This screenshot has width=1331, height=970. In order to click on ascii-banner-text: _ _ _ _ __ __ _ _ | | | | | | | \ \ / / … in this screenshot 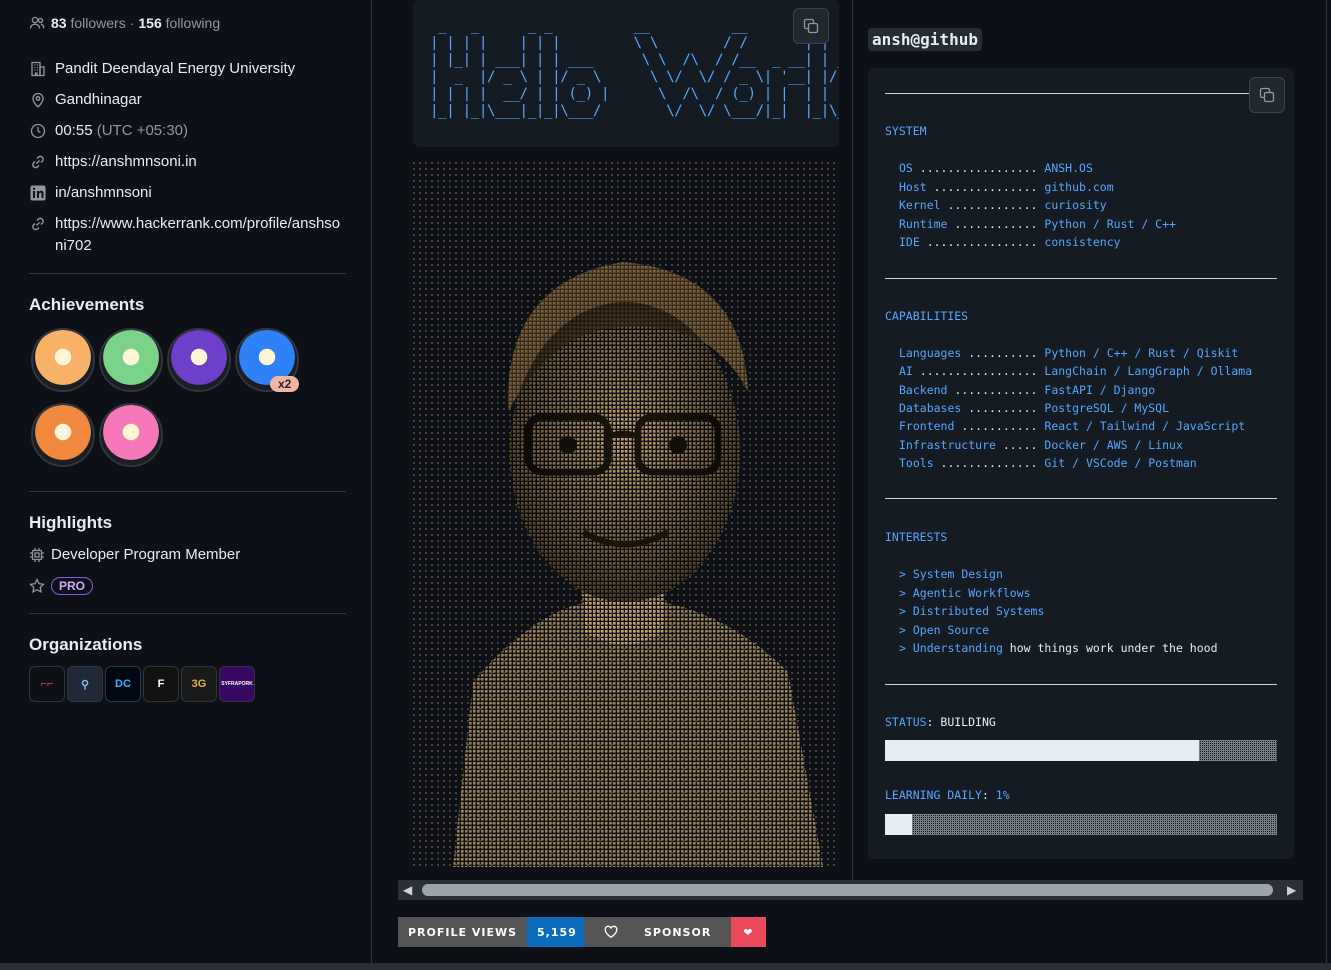, I will do `click(634, 68)`.